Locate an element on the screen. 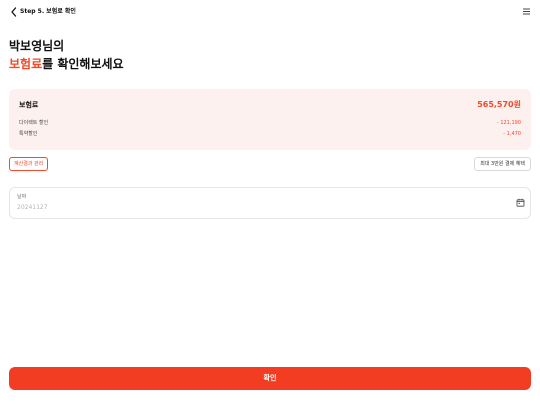 The image size is (540, 405). discount-row: 다이렉트 할인 - 121,190 is located at coordinates (270, 123).